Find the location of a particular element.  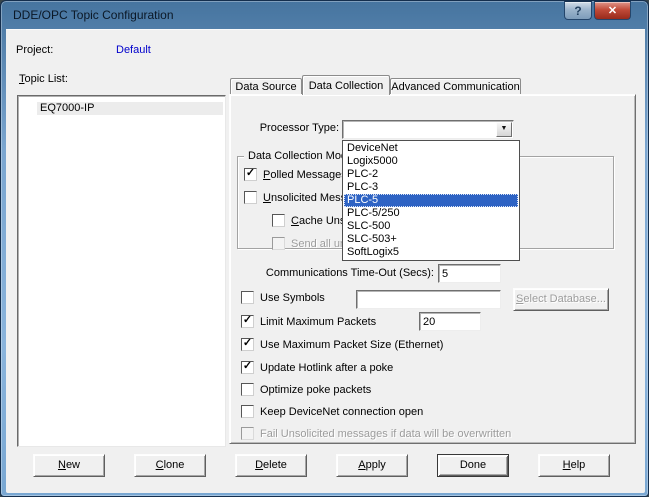

limit-packets-label: Limit Maximum Packets is located at coordinates (318, 322).